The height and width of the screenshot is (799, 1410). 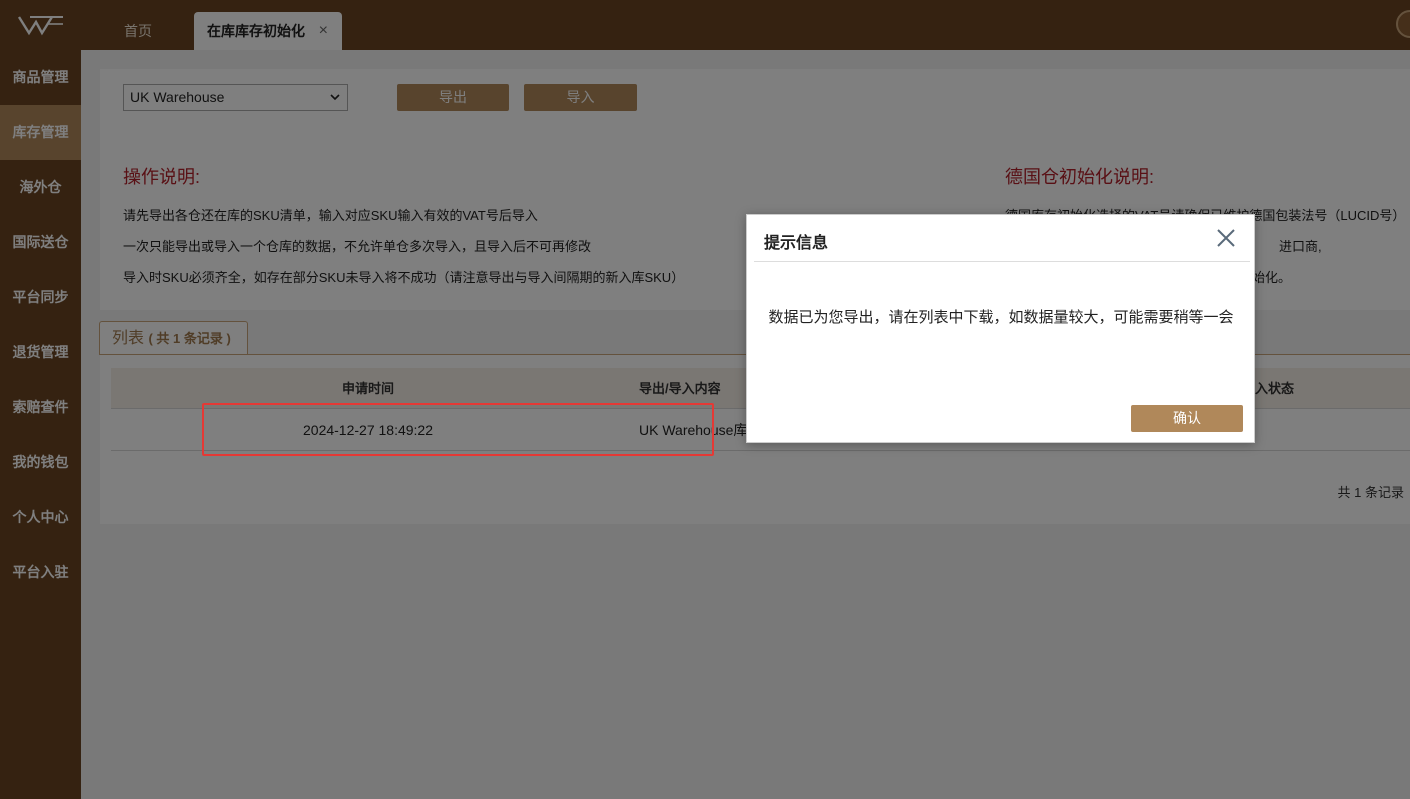 What do you see at coordinates (458, 429) in the screenshot?
I see `highlight-box` at bounding box center [458, 429].